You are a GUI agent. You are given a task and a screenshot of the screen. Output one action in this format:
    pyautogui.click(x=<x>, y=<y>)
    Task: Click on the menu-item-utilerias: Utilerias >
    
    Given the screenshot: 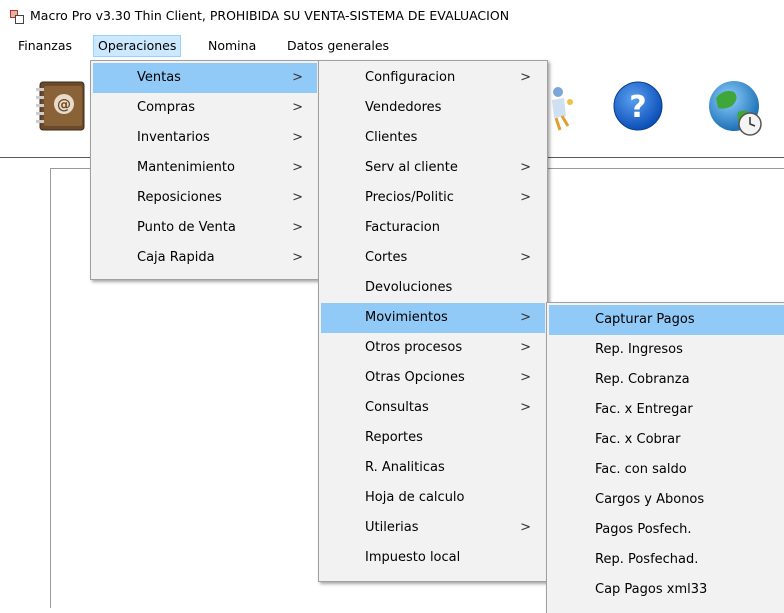 What is the action you would take?
    pyautogui.click(x=433, y=528)
    